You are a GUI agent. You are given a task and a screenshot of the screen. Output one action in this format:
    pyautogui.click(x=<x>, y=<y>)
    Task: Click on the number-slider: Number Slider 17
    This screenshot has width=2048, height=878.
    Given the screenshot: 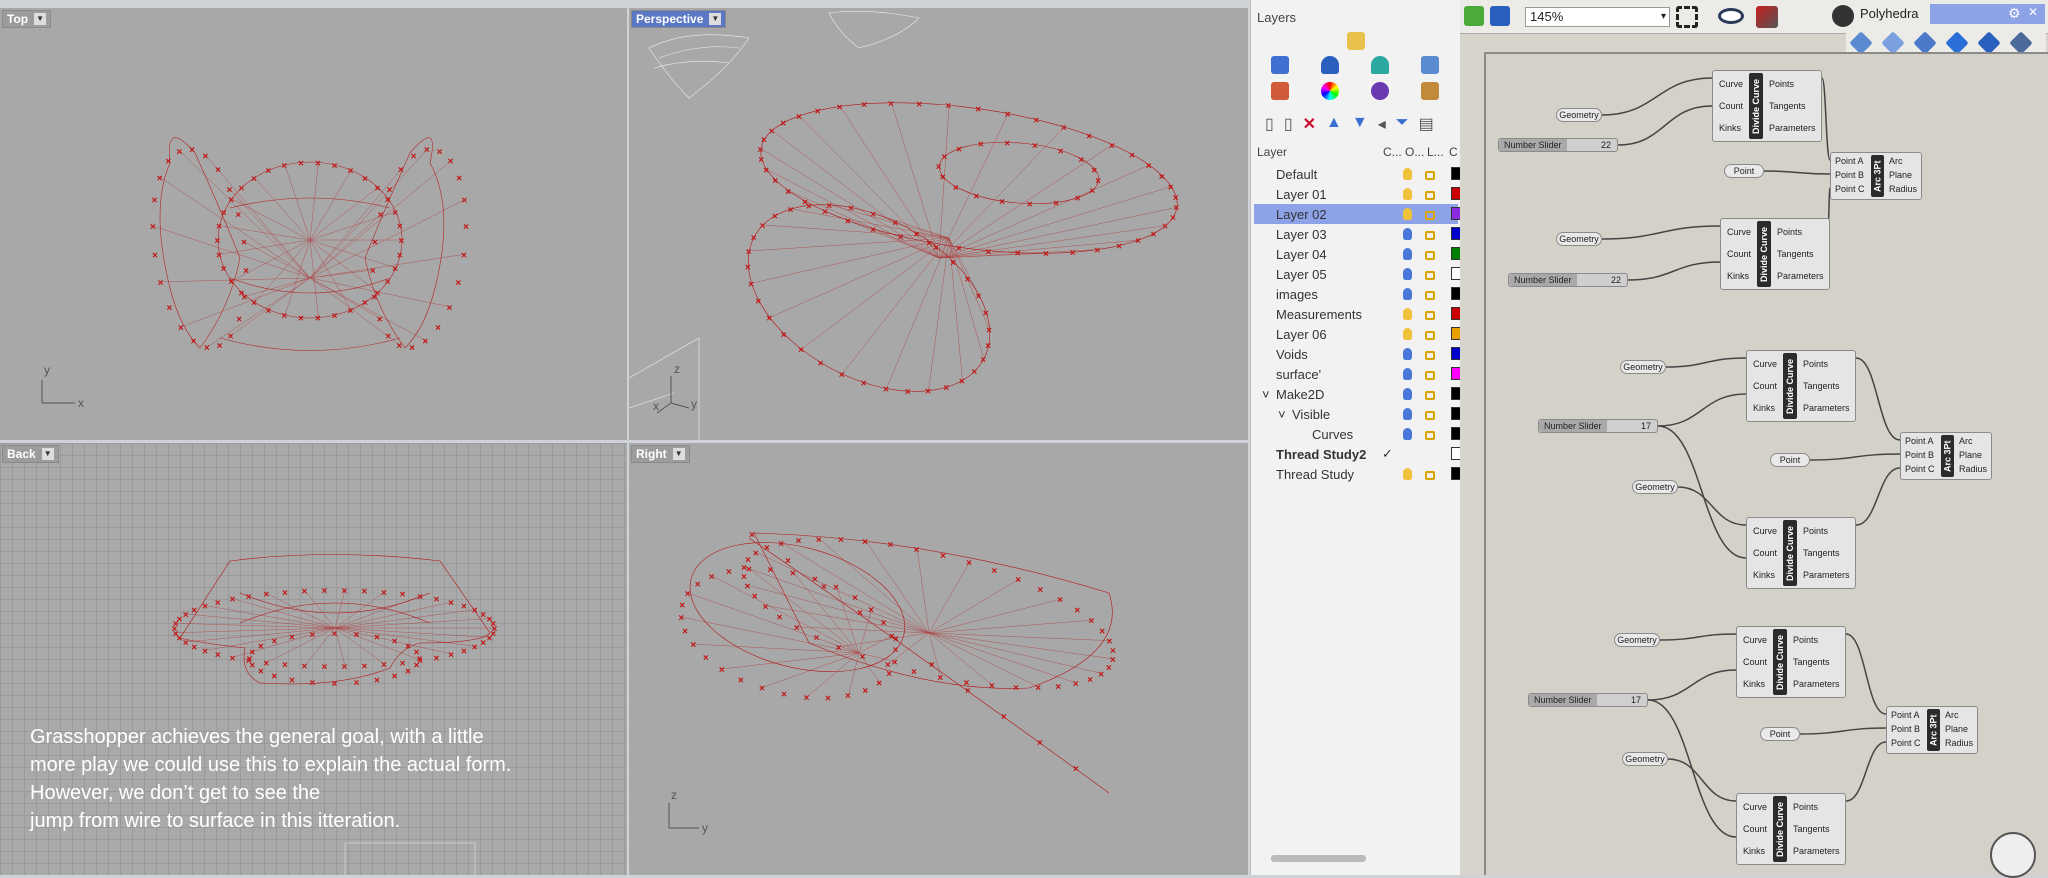 What is the action you would take?
    pyautogui.click(x=1598, y=426)
    